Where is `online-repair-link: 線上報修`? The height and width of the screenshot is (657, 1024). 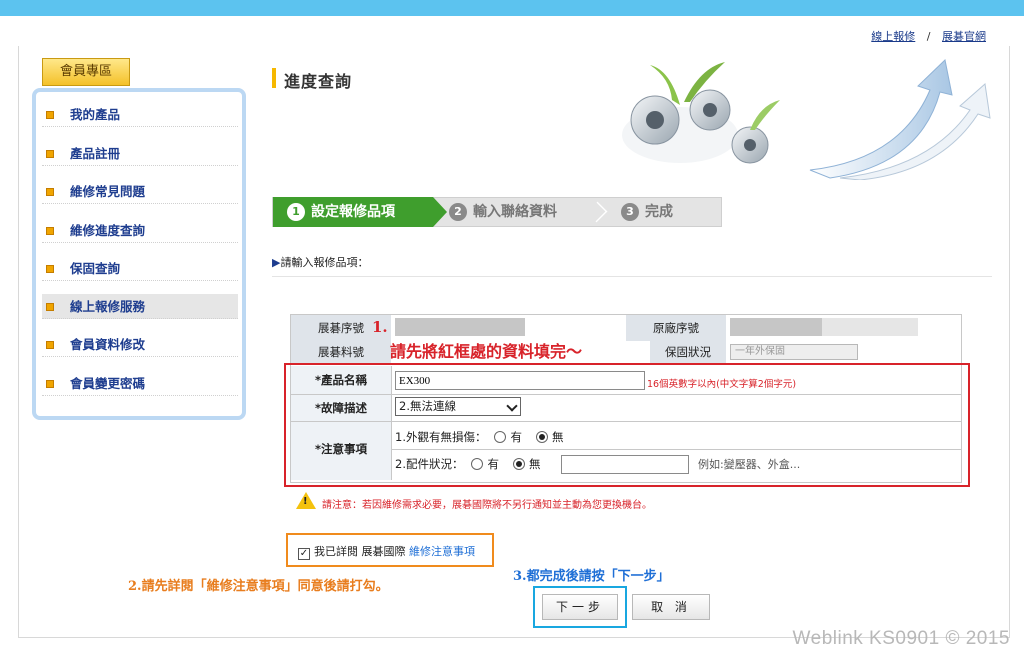
online-repair-link: 線上報修 is located at coordinates (893, 36).